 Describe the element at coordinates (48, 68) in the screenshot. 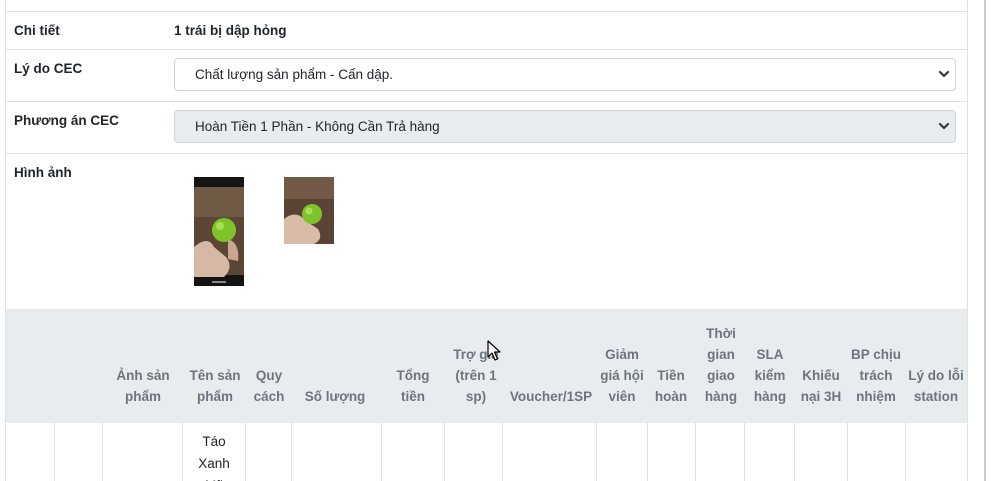

I see `reason-label: Lý do CEC` at that location.